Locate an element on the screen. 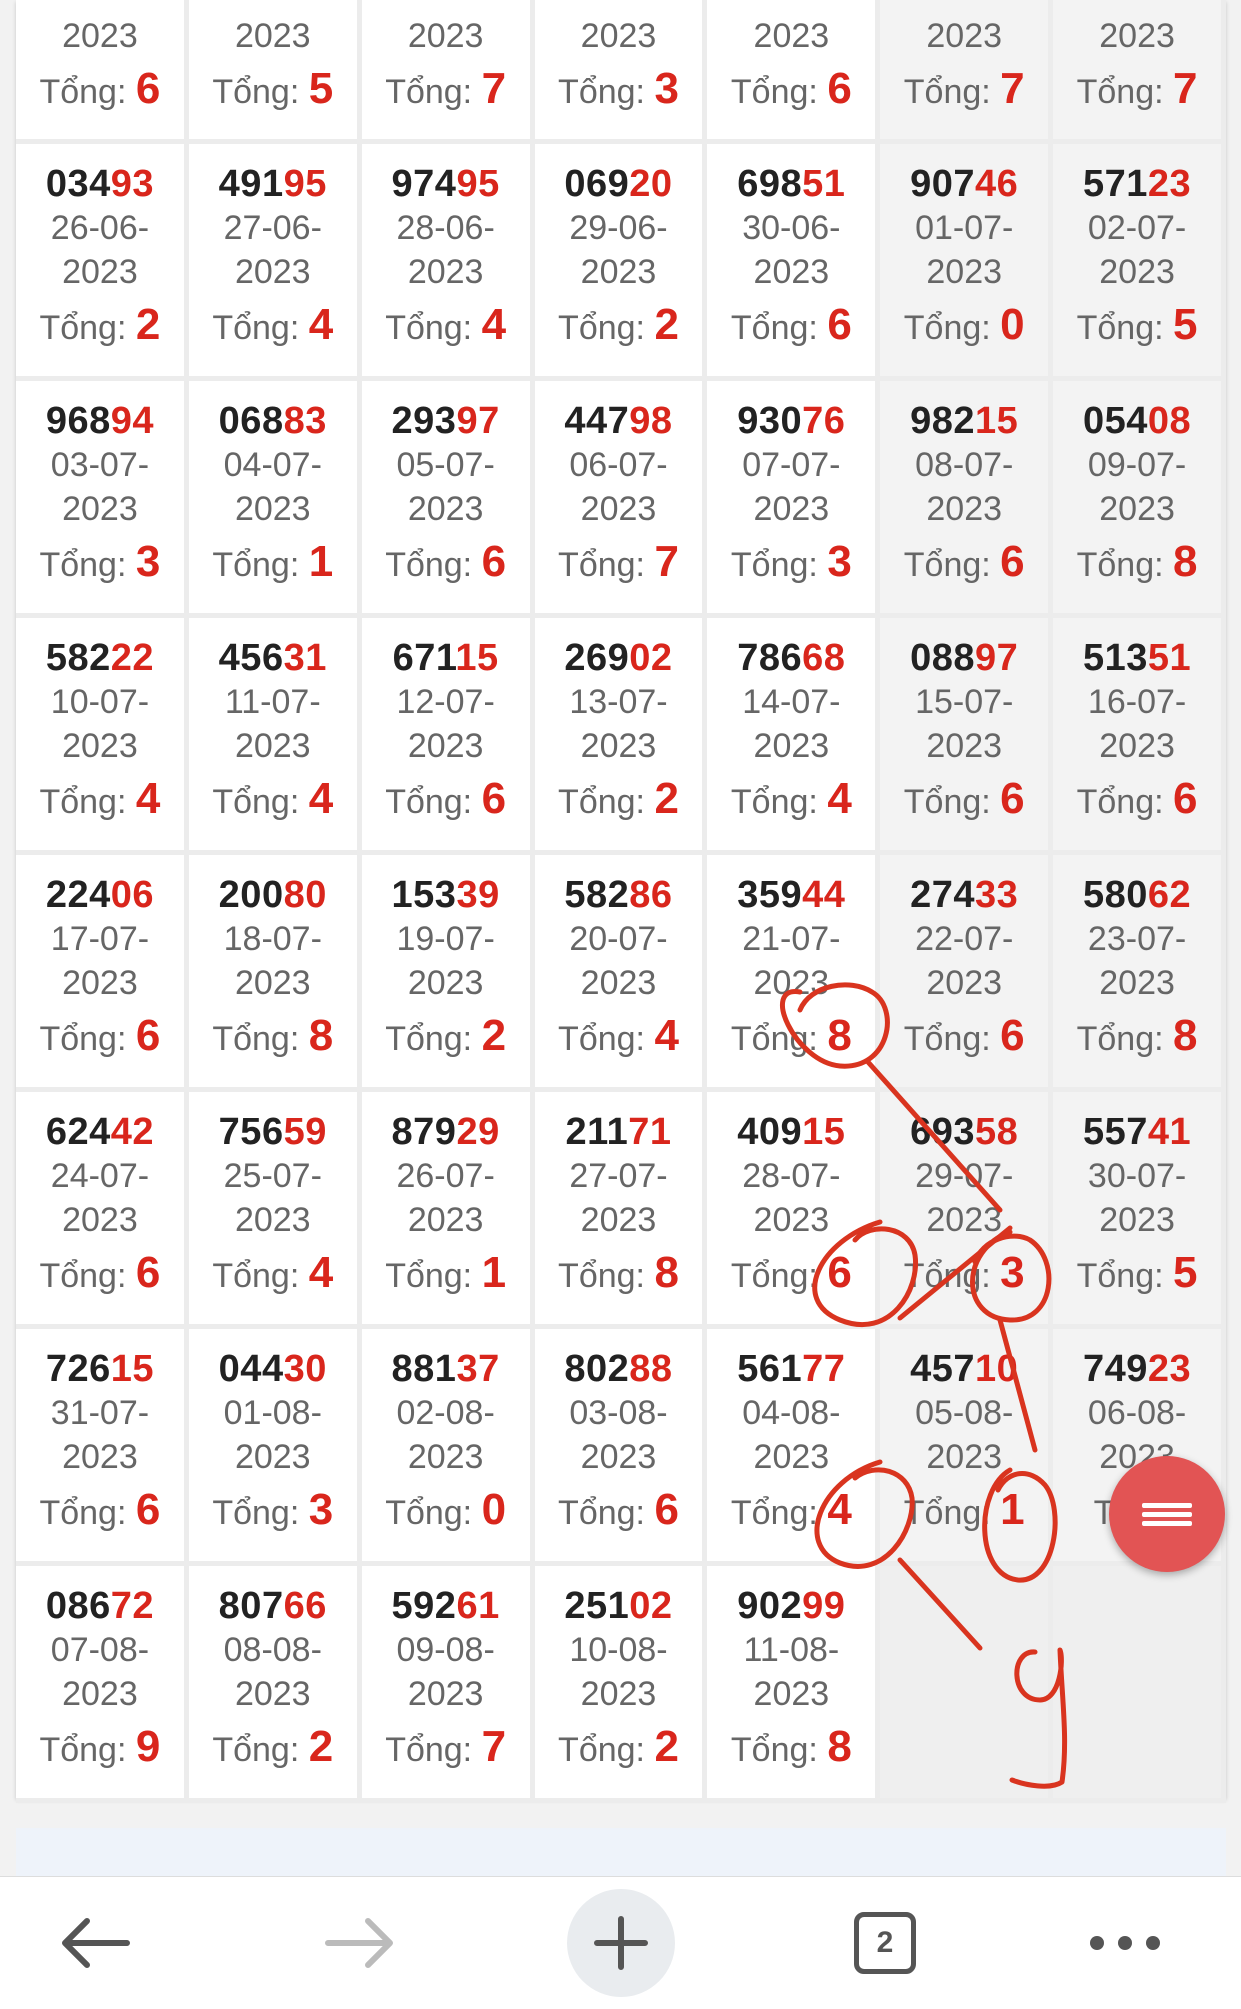 The image size is (1241, 2009). number-head: 930 is located at coordinates (770, 421).